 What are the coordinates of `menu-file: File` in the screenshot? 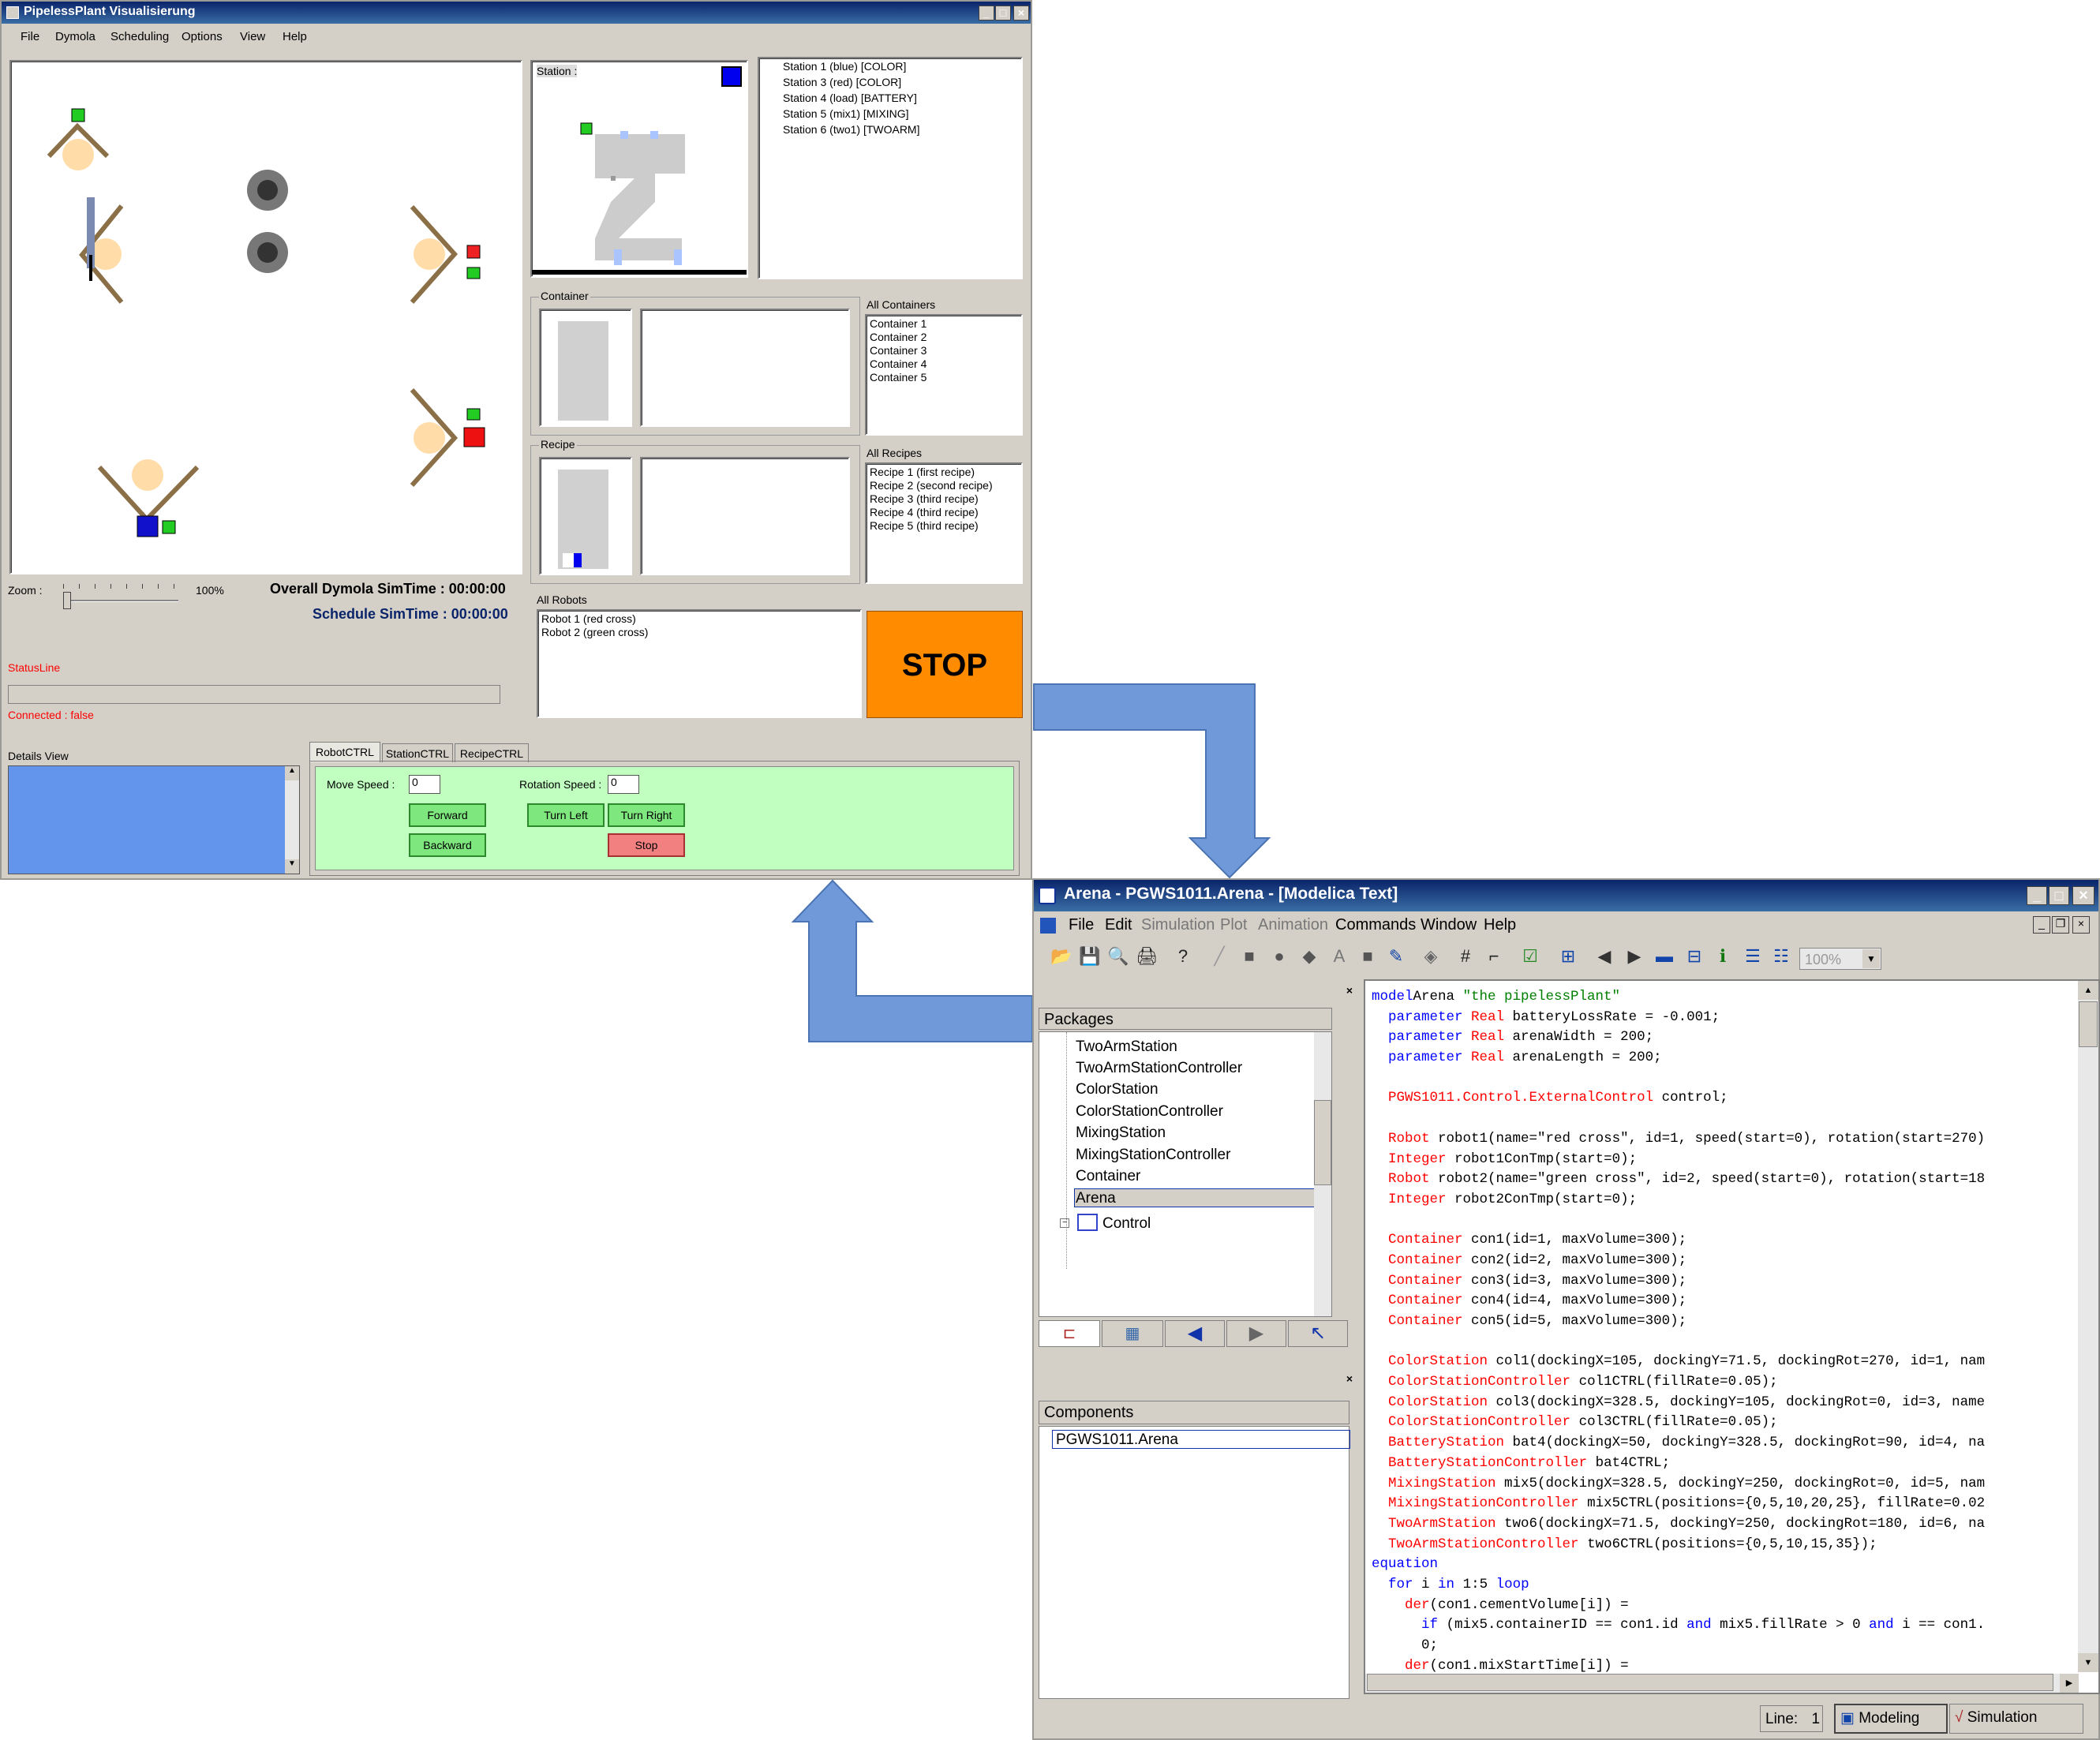 It's located at (1081, 925).